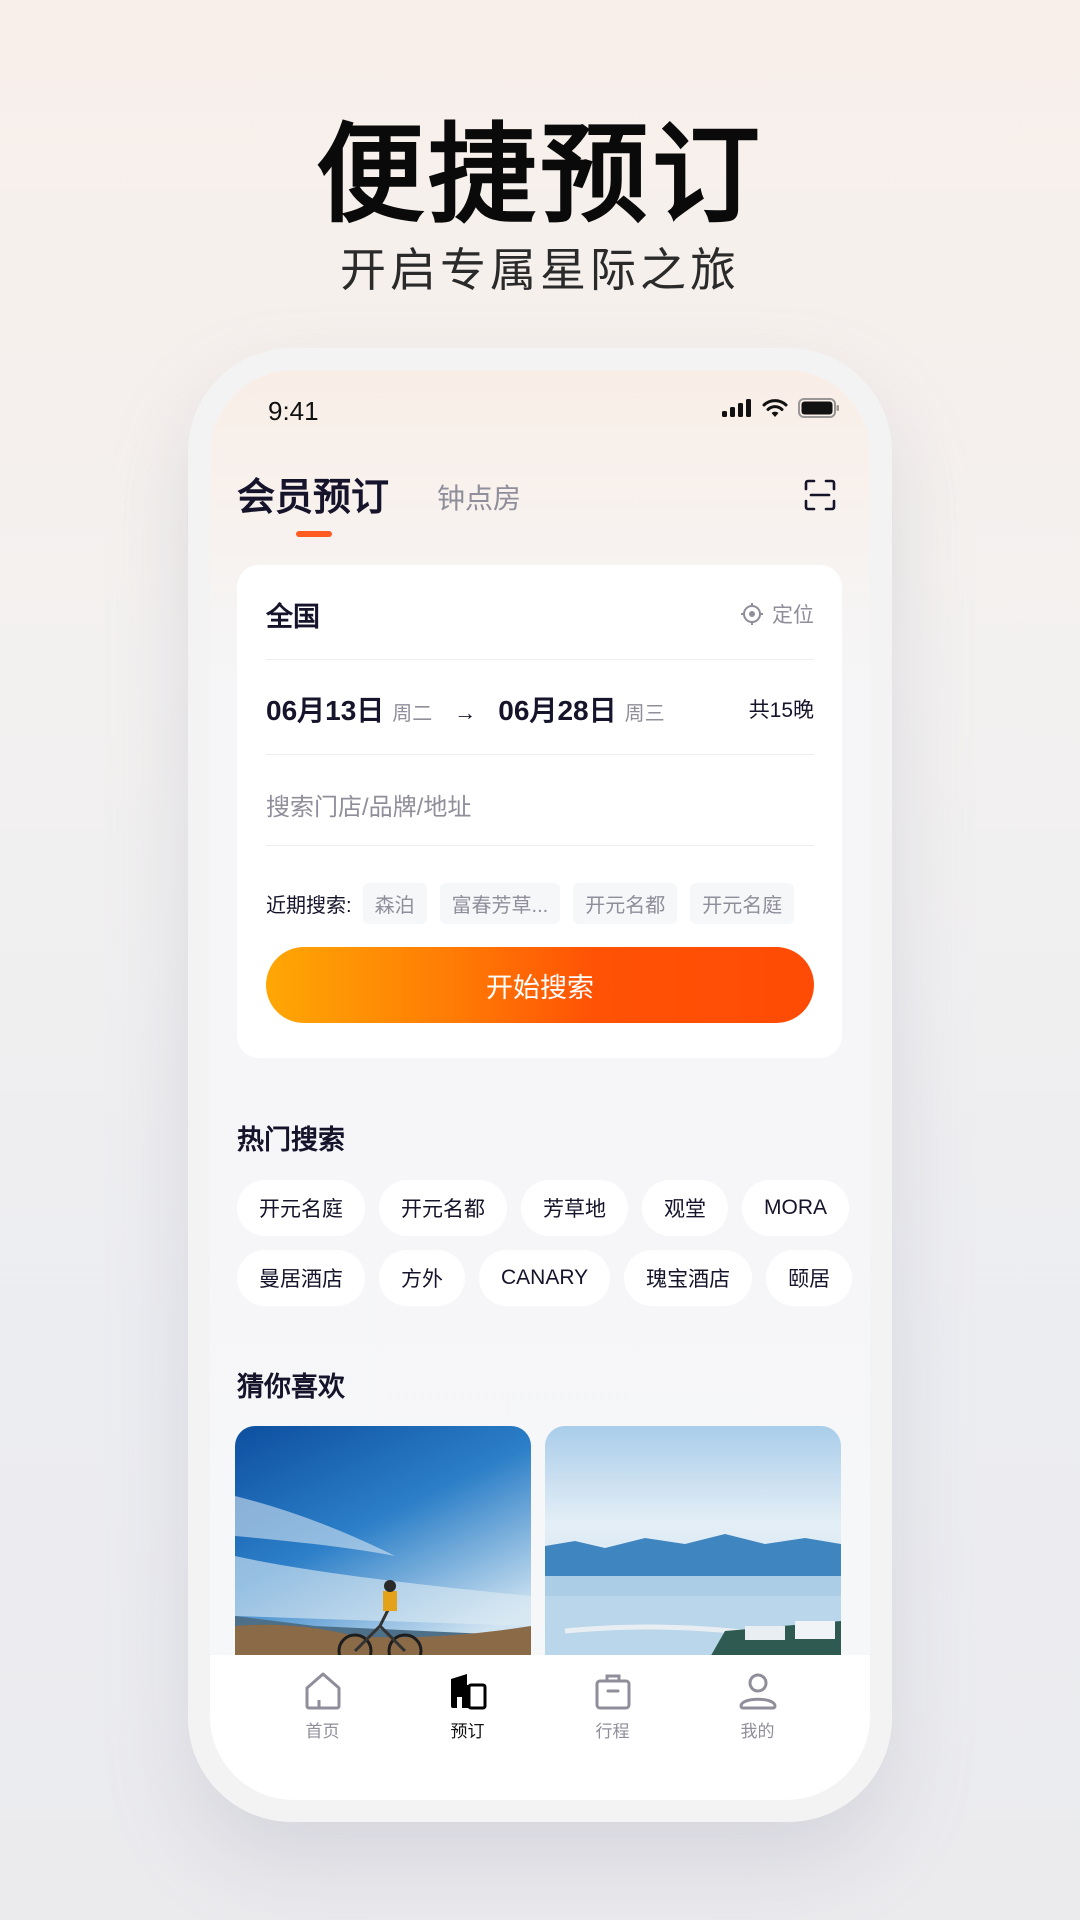 The image size is (1080, 1920). I want to click on active-tab-indicator, so click(314, 534).